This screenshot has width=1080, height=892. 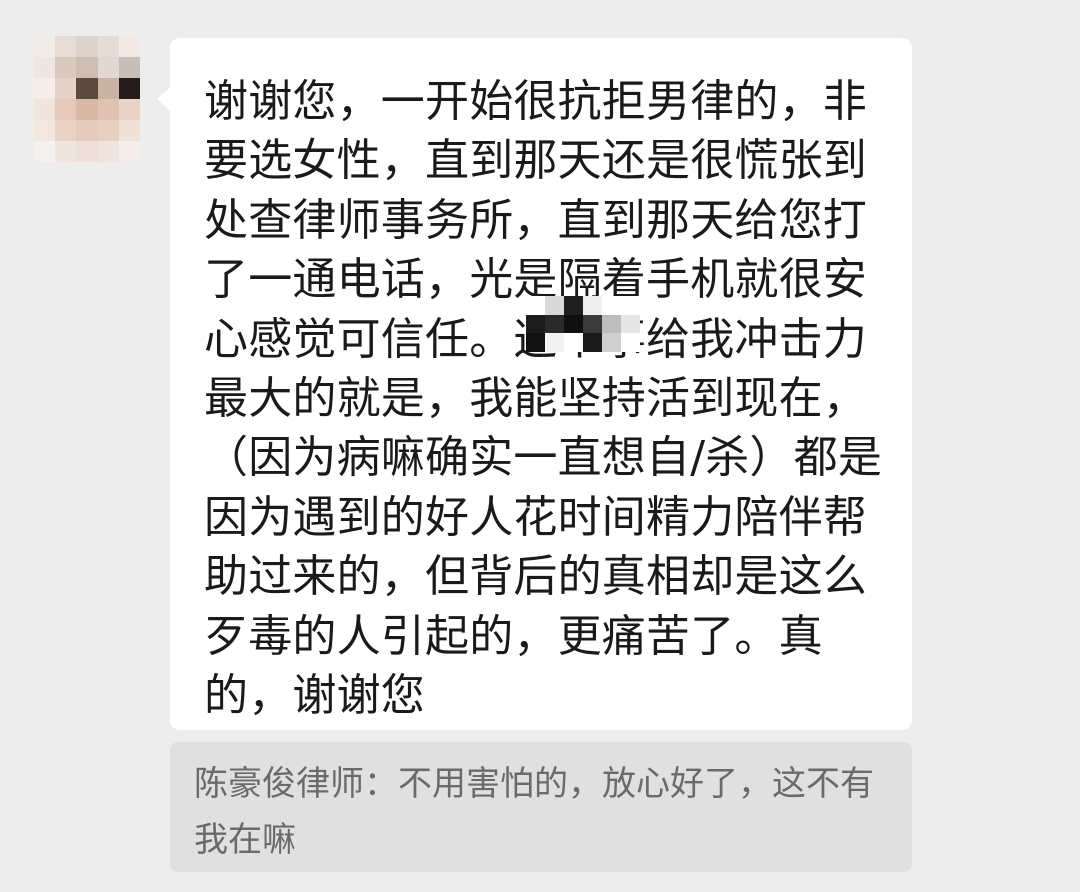 I want to click on quoted-reply-text: 陈豪俊律师：不用害怕的，放心好了，这不有我在嘛, so click(x=534, y=812).